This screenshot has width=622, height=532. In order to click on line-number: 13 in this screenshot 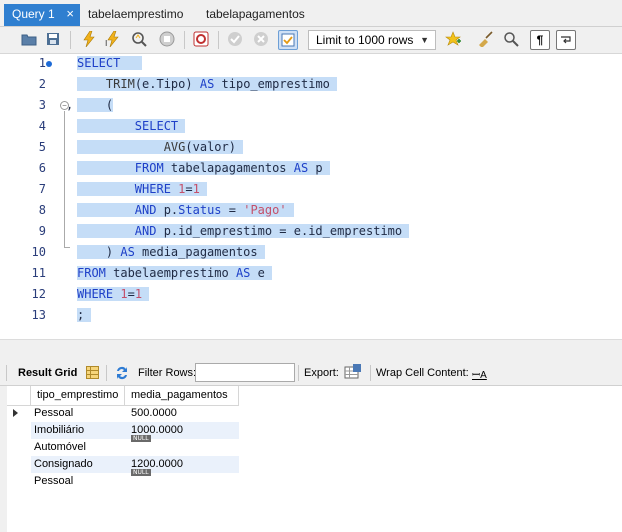, I will do `click(38, 315)`.